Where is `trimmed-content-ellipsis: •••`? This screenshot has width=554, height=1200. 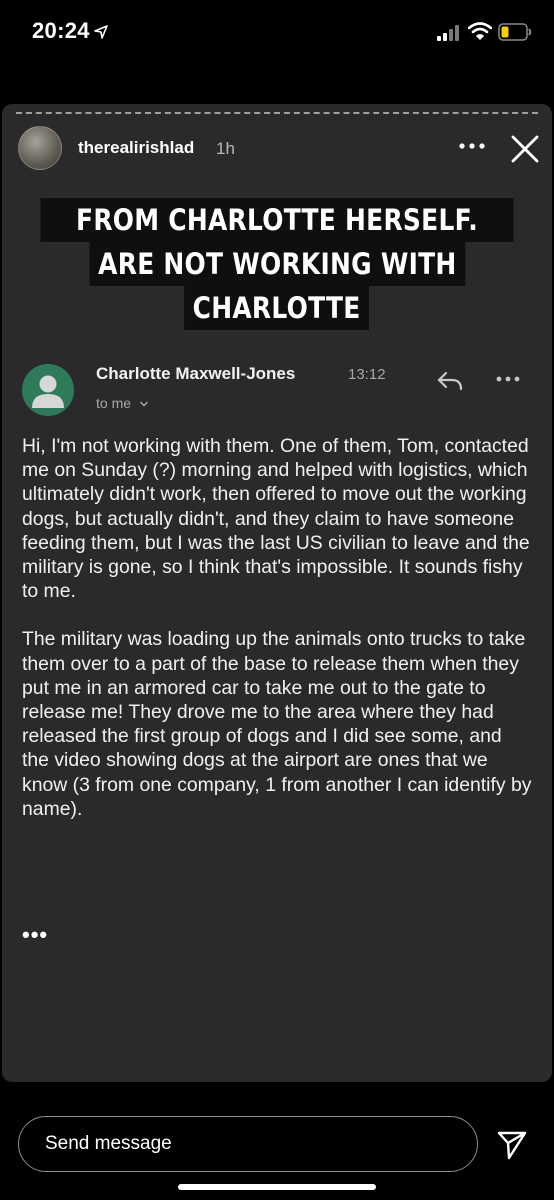 trimmed-content-ellipsis: ••• is located at coordinates (35, 934).